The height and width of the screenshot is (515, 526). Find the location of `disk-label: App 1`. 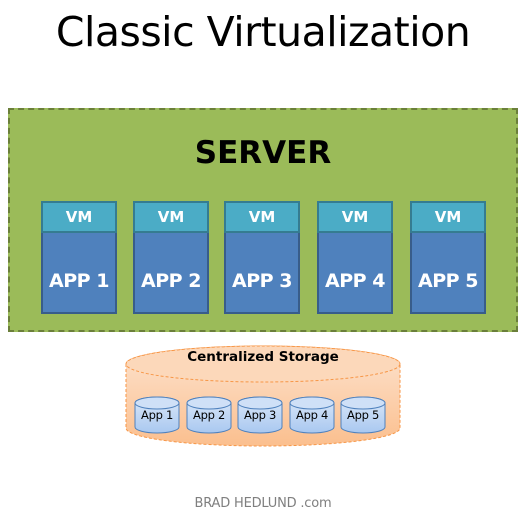

disk-label: App 1 is located at coordinates (157, 415).